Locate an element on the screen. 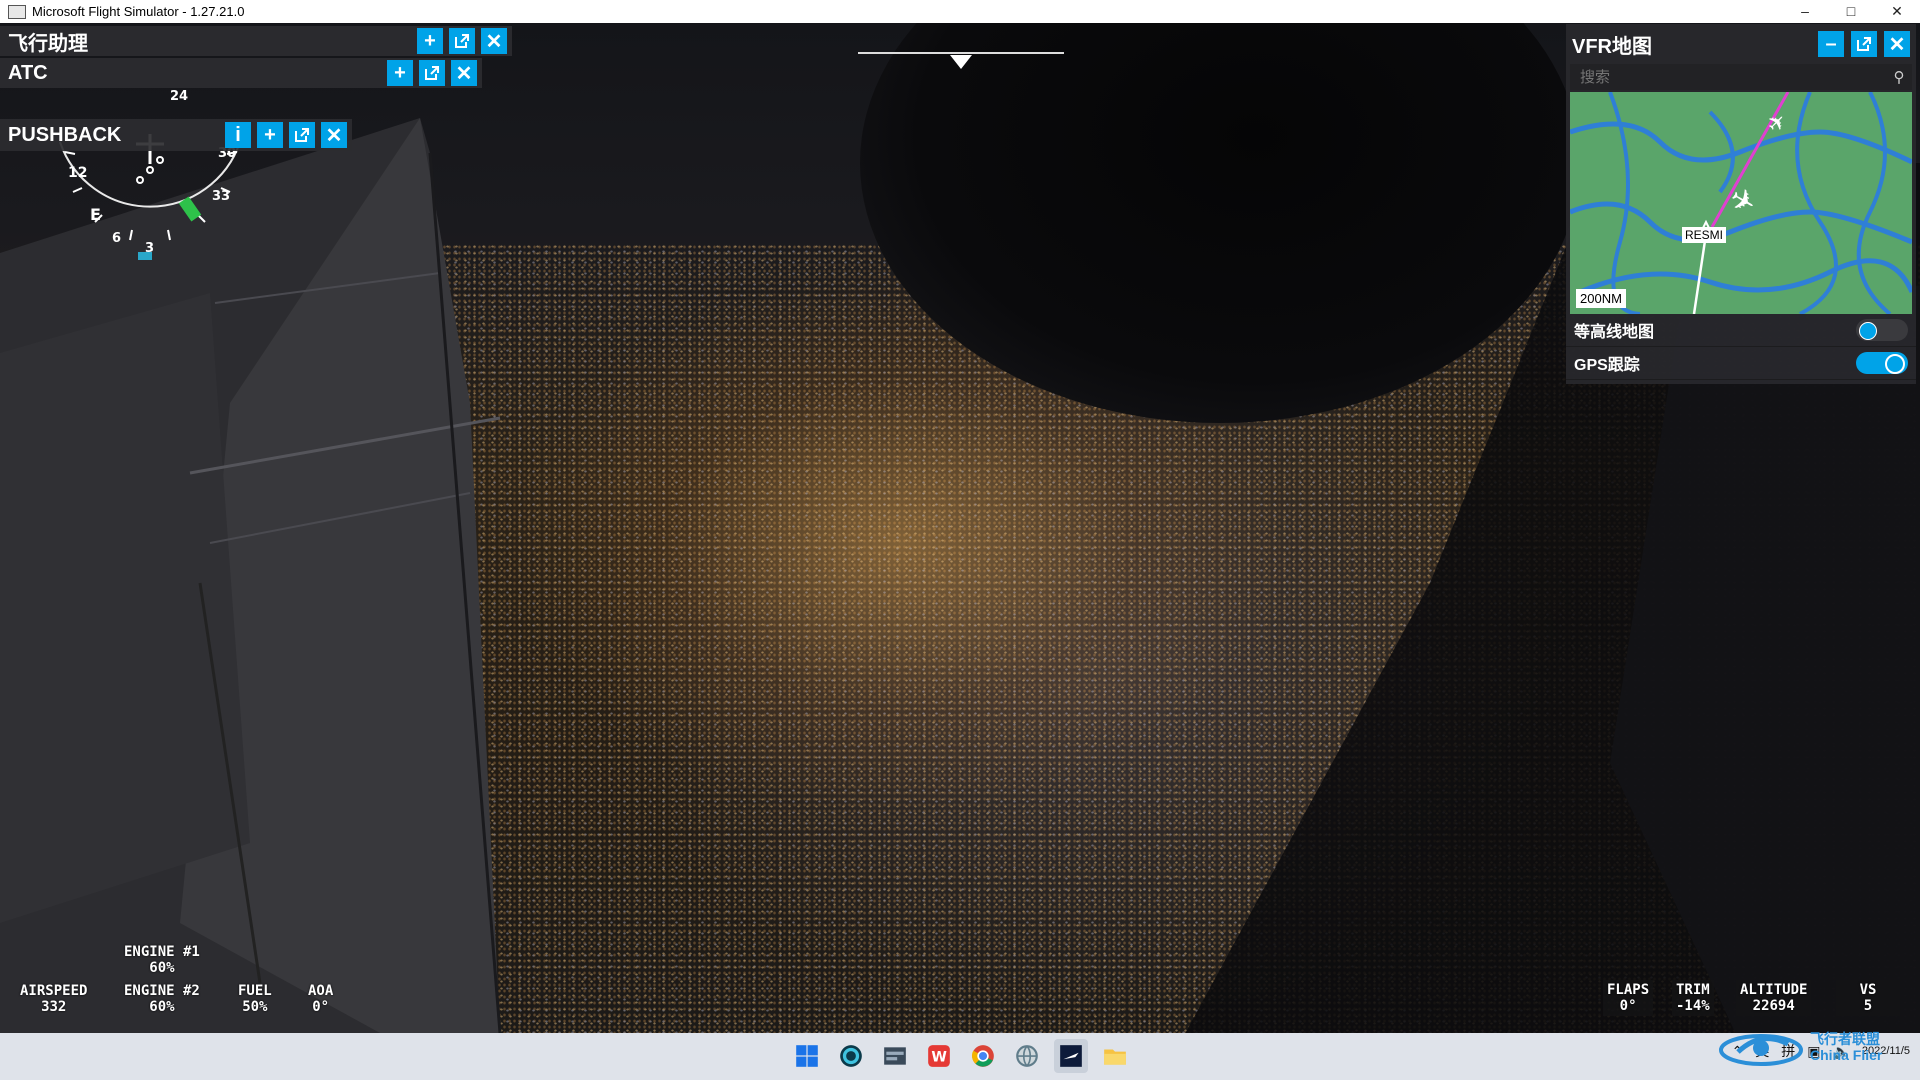 This screenshot has height=1080, width=1920. contour-map-toggle is located at coordinates (1882, 330).